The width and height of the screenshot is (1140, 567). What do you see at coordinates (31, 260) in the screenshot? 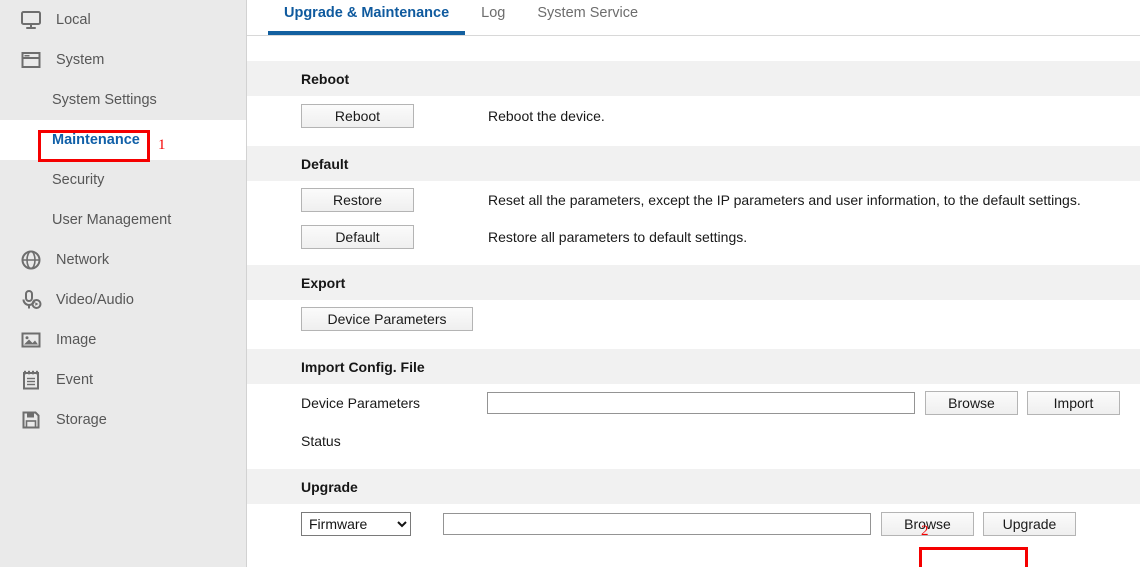
I see `globe-icon` at bounding box center [31, 260].